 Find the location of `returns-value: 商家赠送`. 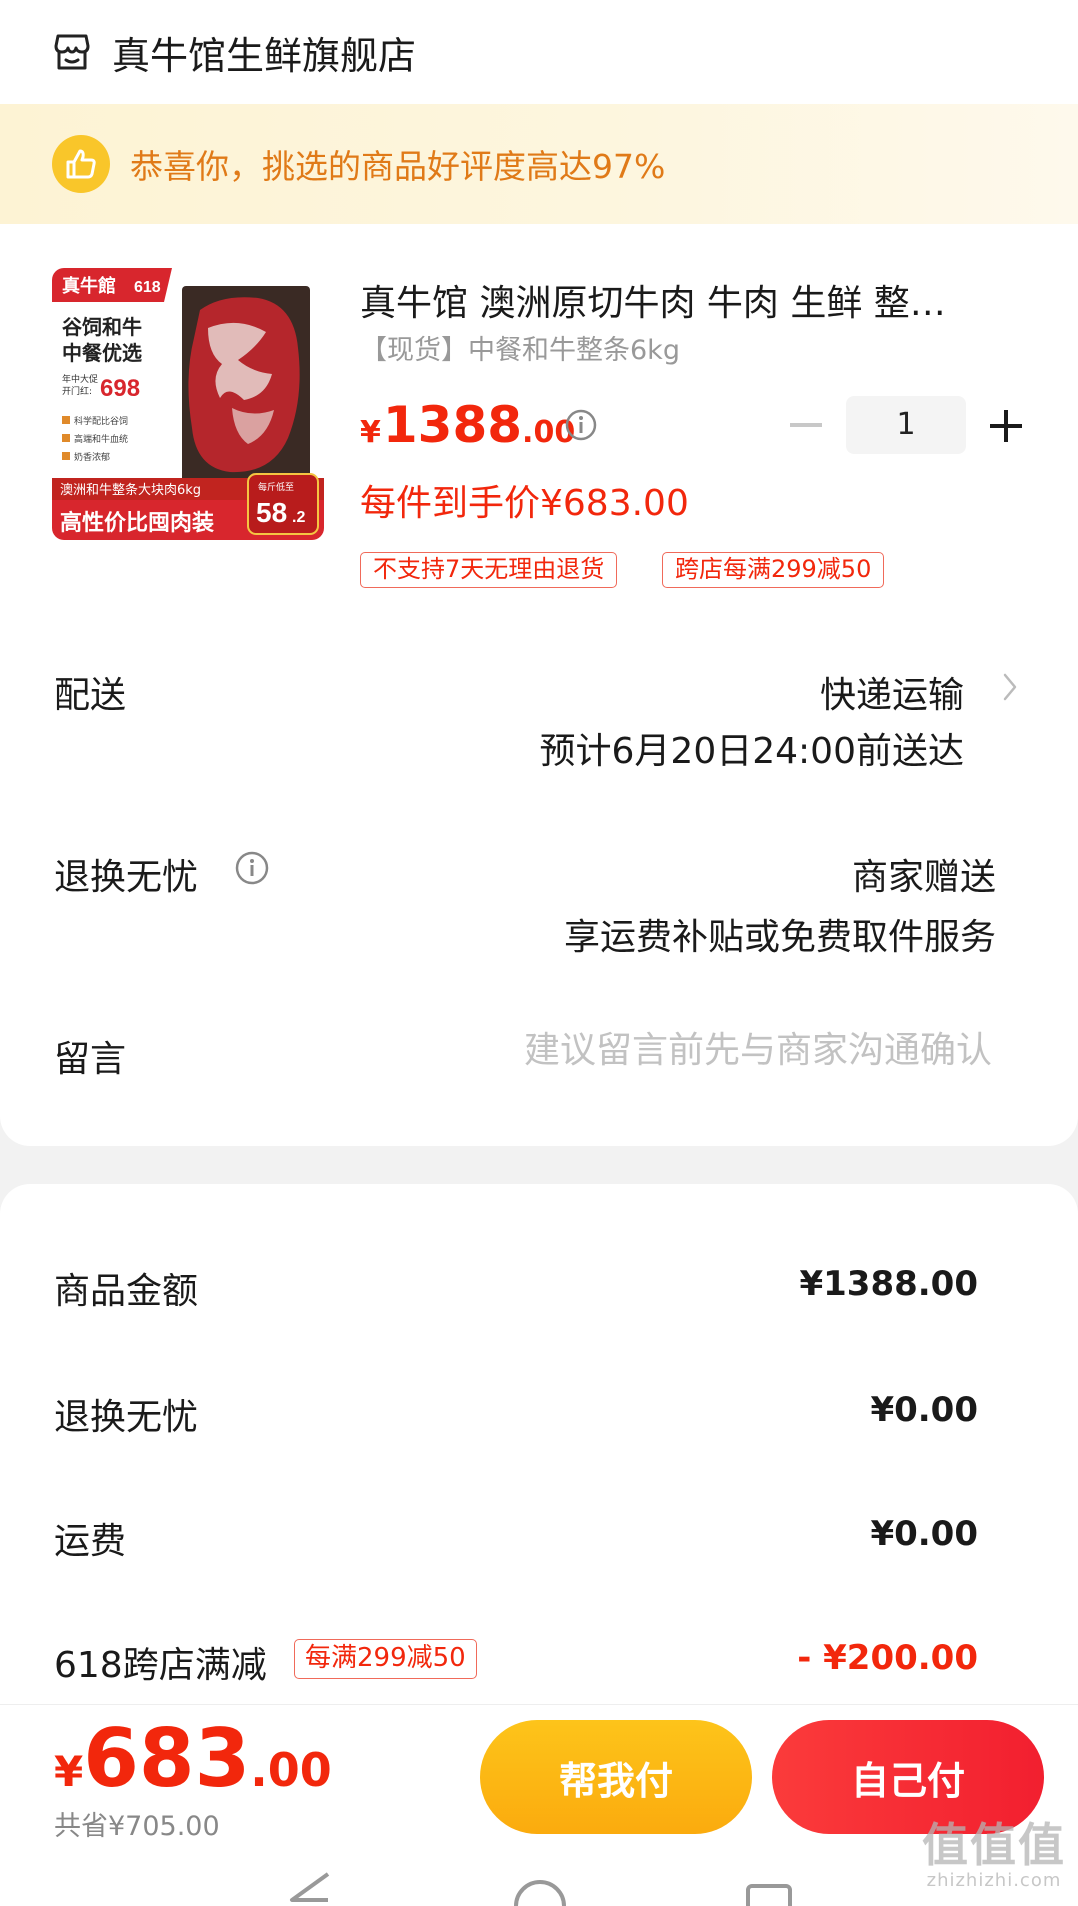

returns-value: 商家赠送 is located at coordinates (923, 877).